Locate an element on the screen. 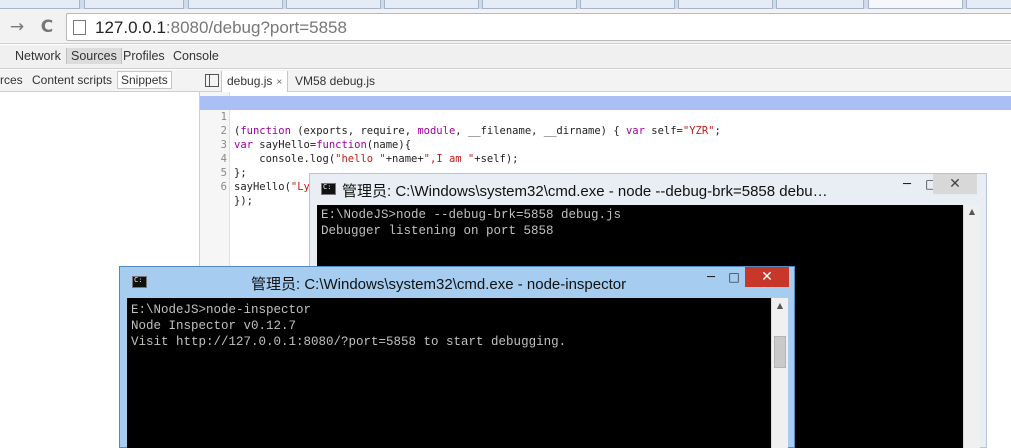 This screenshot has height=448, width=1011. tab-content-scripts: Content scripts is located at coordinates (72, 80).